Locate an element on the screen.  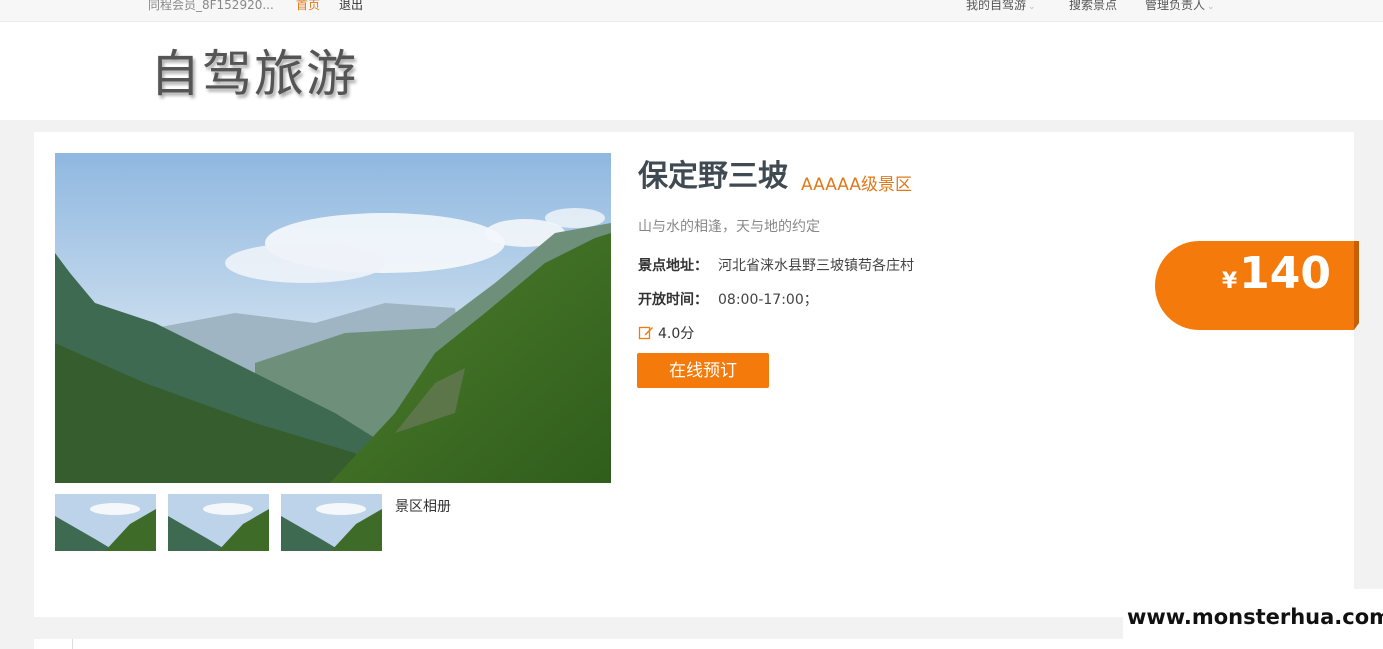
hours-value: 08:00-17:00； is located at coordinates (768, 300).